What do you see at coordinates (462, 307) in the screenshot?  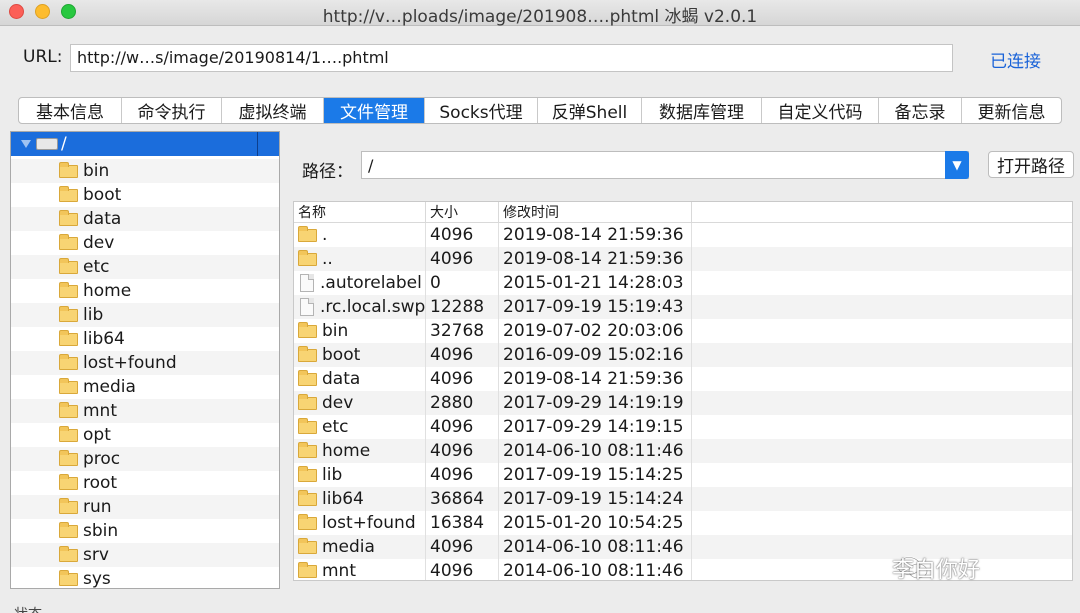 I see `cell-size: 12288` at bounding box center [462, 307].